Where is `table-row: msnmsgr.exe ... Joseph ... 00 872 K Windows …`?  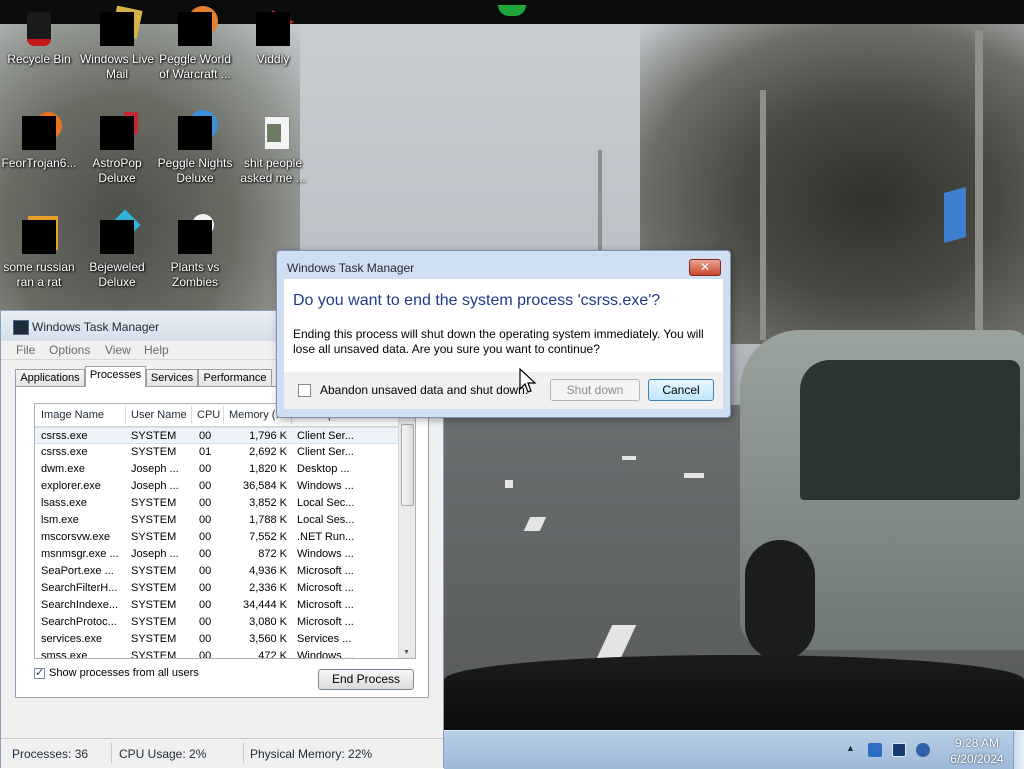
table-row: msnmsgr.exe ... Joseph ... 00 872 K Windows … is located at coordinates (217, 554).